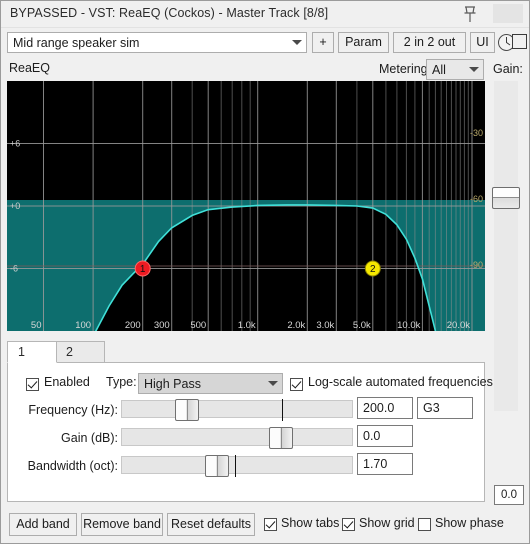  I want to click on master-gain-slider-thumb, so click(506, 198).